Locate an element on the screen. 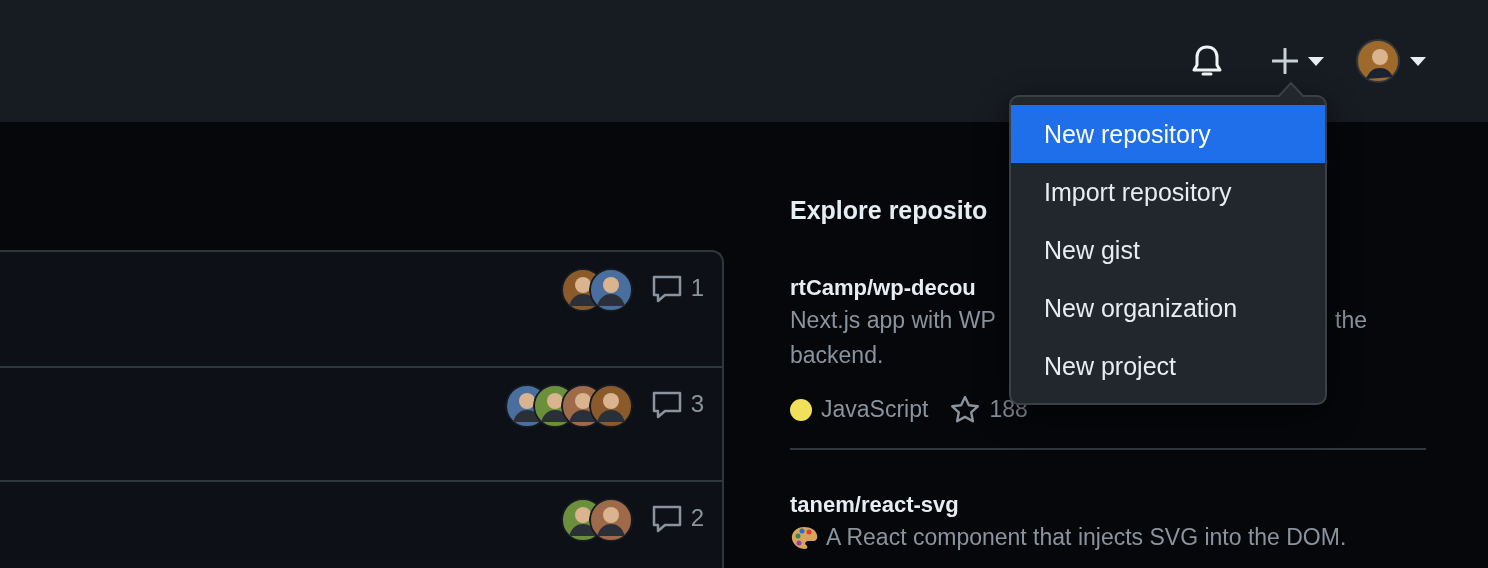  comment-count: 1 is located at coordinates (697, 288).